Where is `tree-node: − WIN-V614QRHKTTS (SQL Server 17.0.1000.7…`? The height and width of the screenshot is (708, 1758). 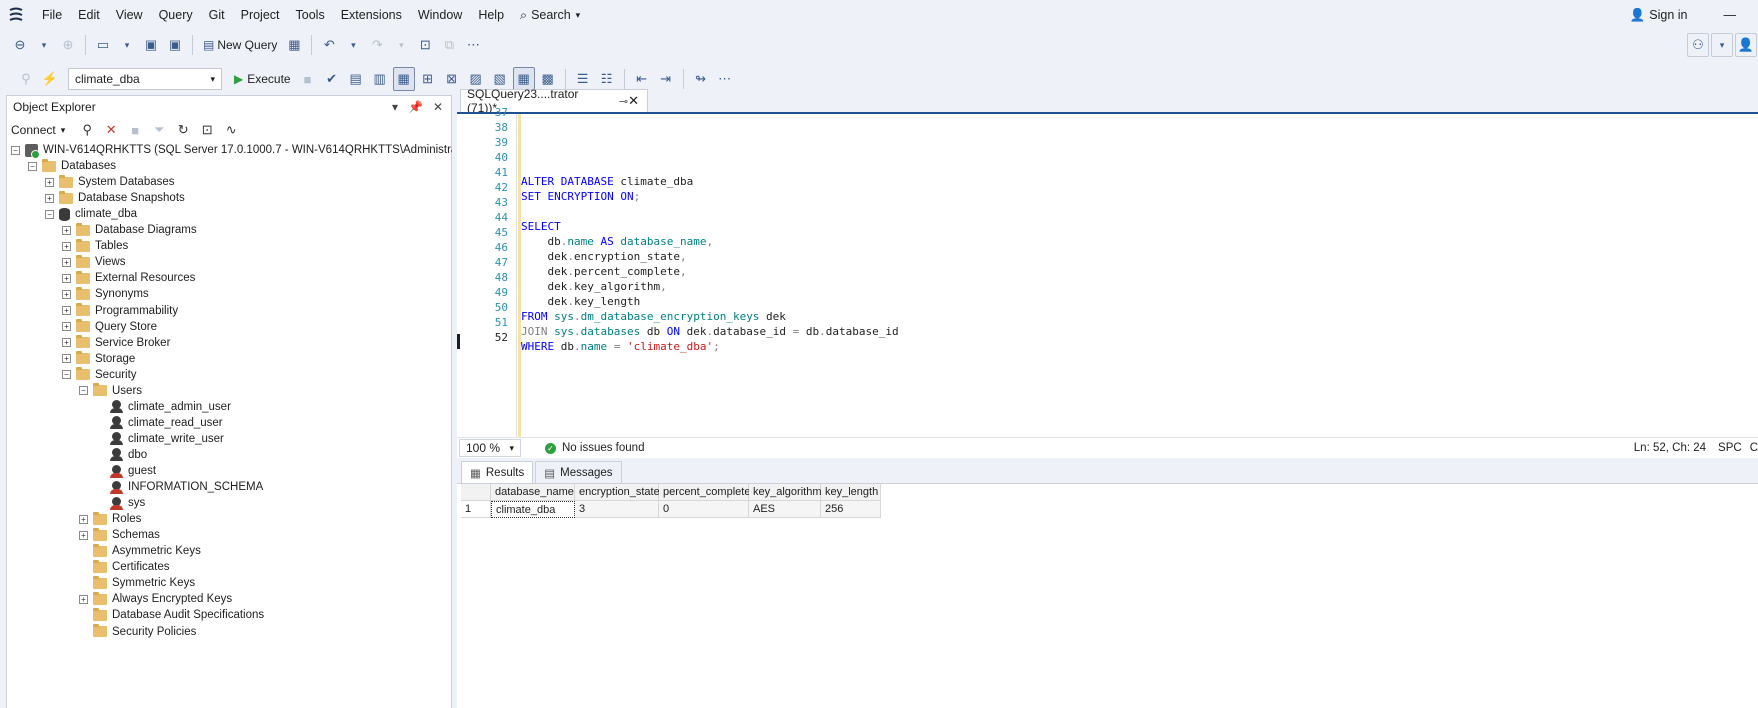
tree-node: − WIN-V614QRHKTTS (SQL Server 17.0.1000.7… is located at coordinates (243, 150).